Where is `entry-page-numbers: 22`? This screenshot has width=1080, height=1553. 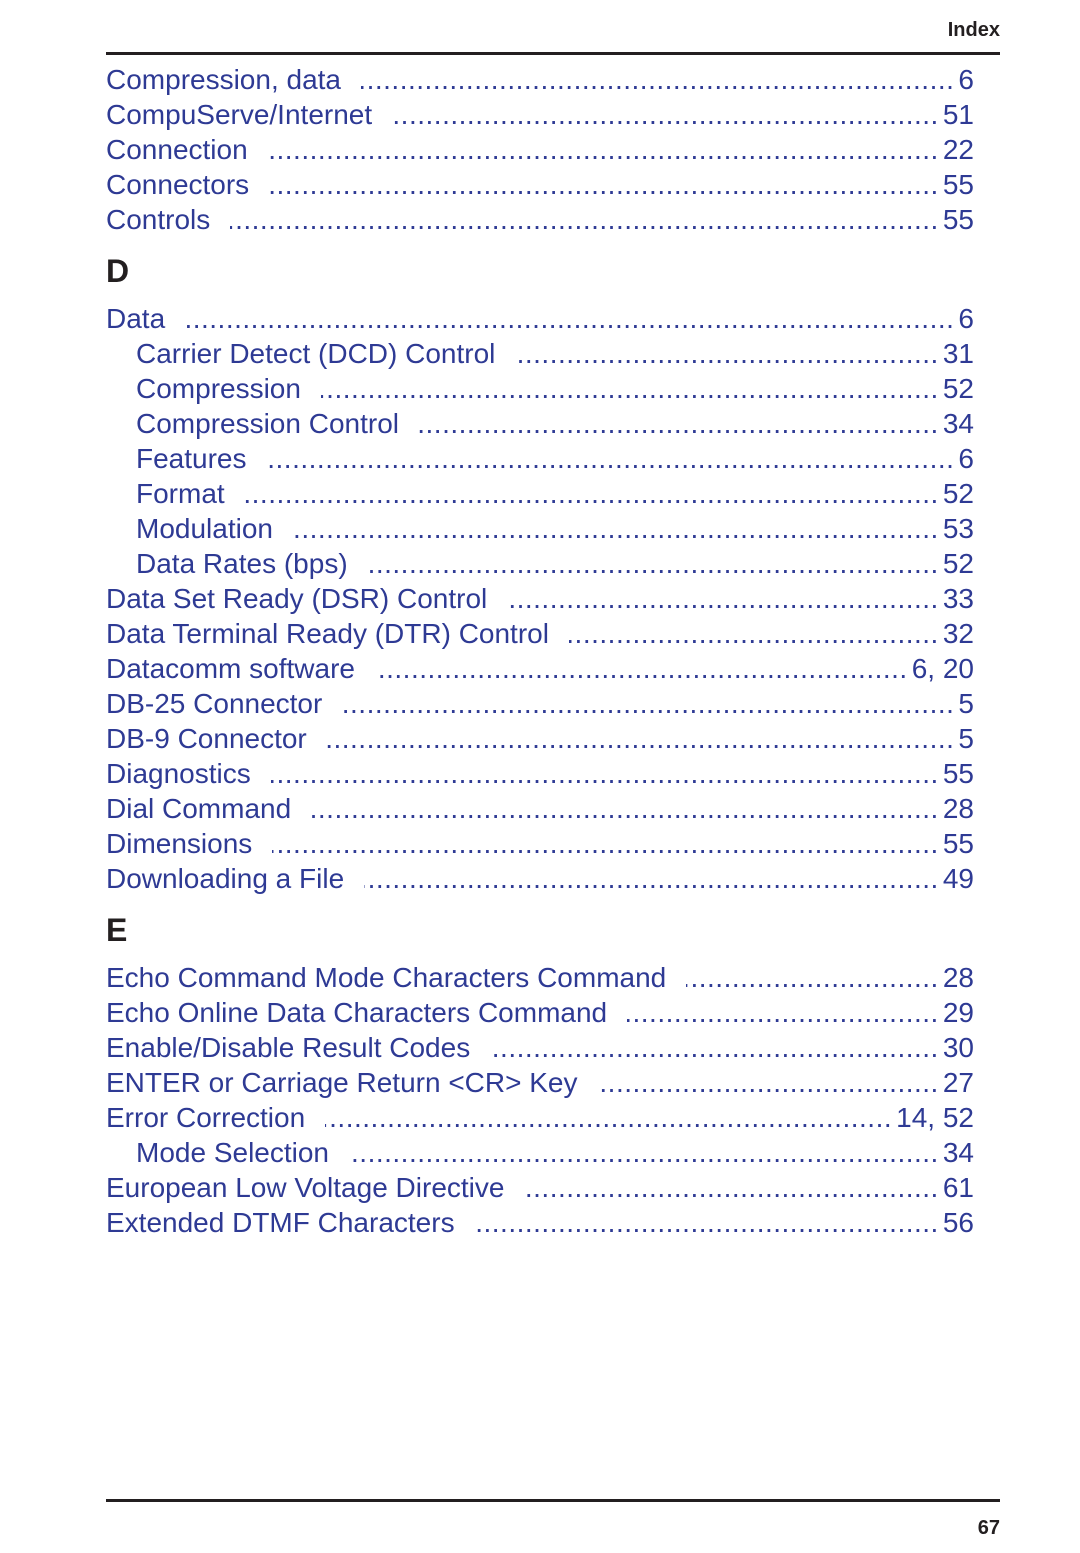 entry-page-numbers: 22 is located at coordinates (956, 150).